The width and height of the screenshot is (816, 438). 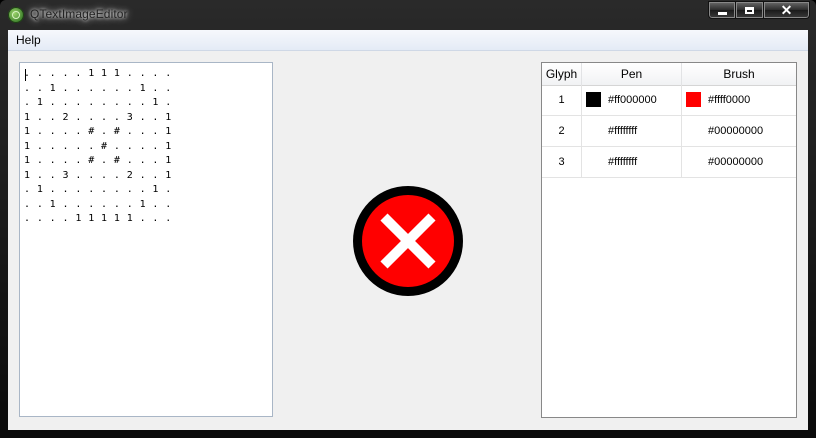 I want to click on header-brush: Brush, so click(x=739, y=74).